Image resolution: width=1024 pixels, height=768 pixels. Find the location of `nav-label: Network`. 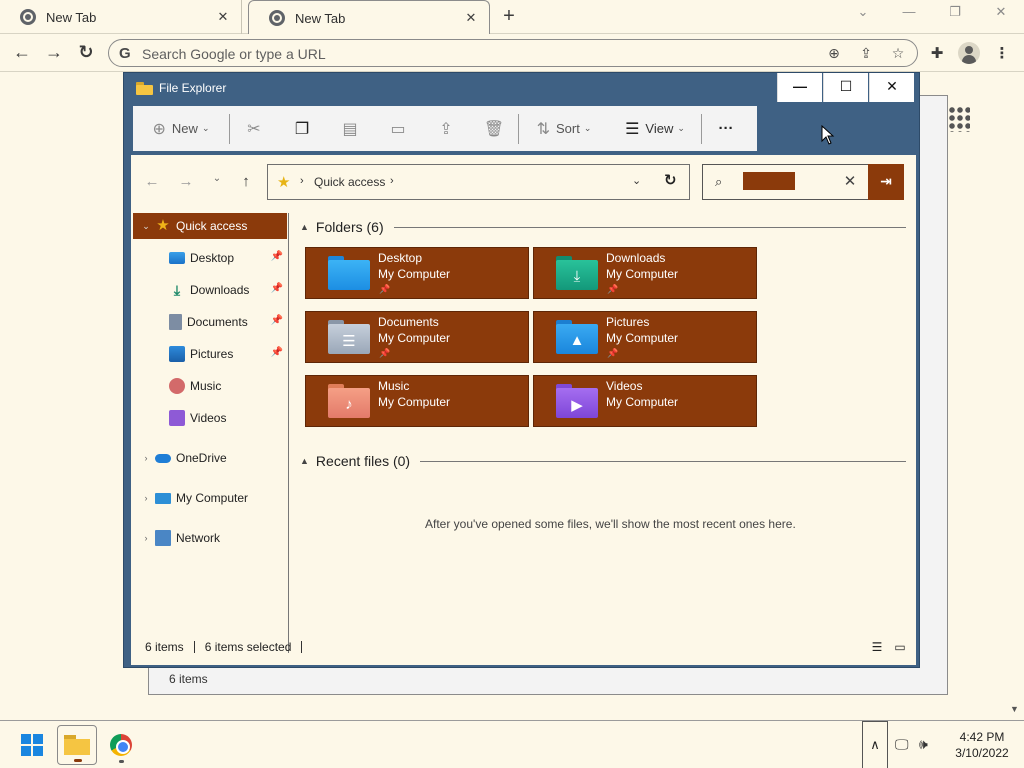

nav-label: Network is located at coordinates (198, 538).